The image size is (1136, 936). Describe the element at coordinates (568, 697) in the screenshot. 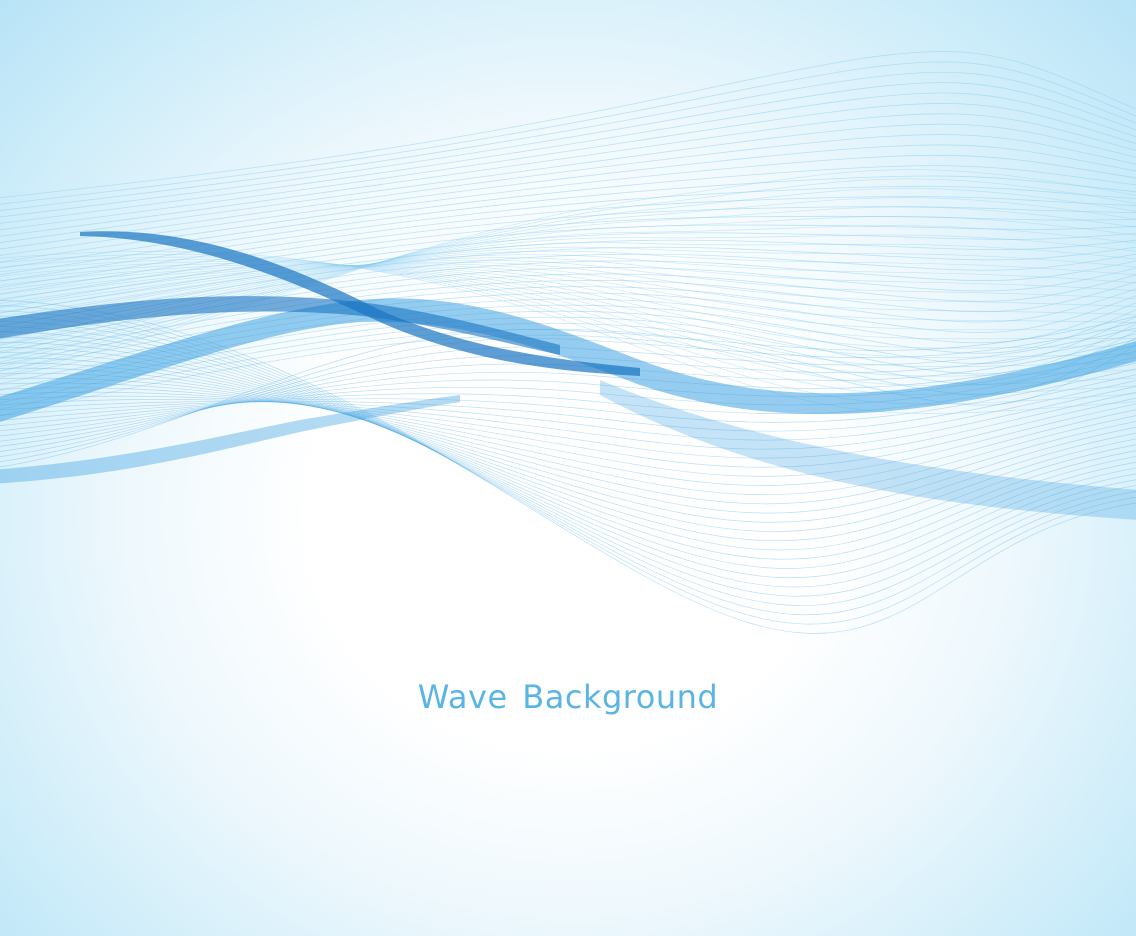

I see `caption-title: Wave Background` at that location.